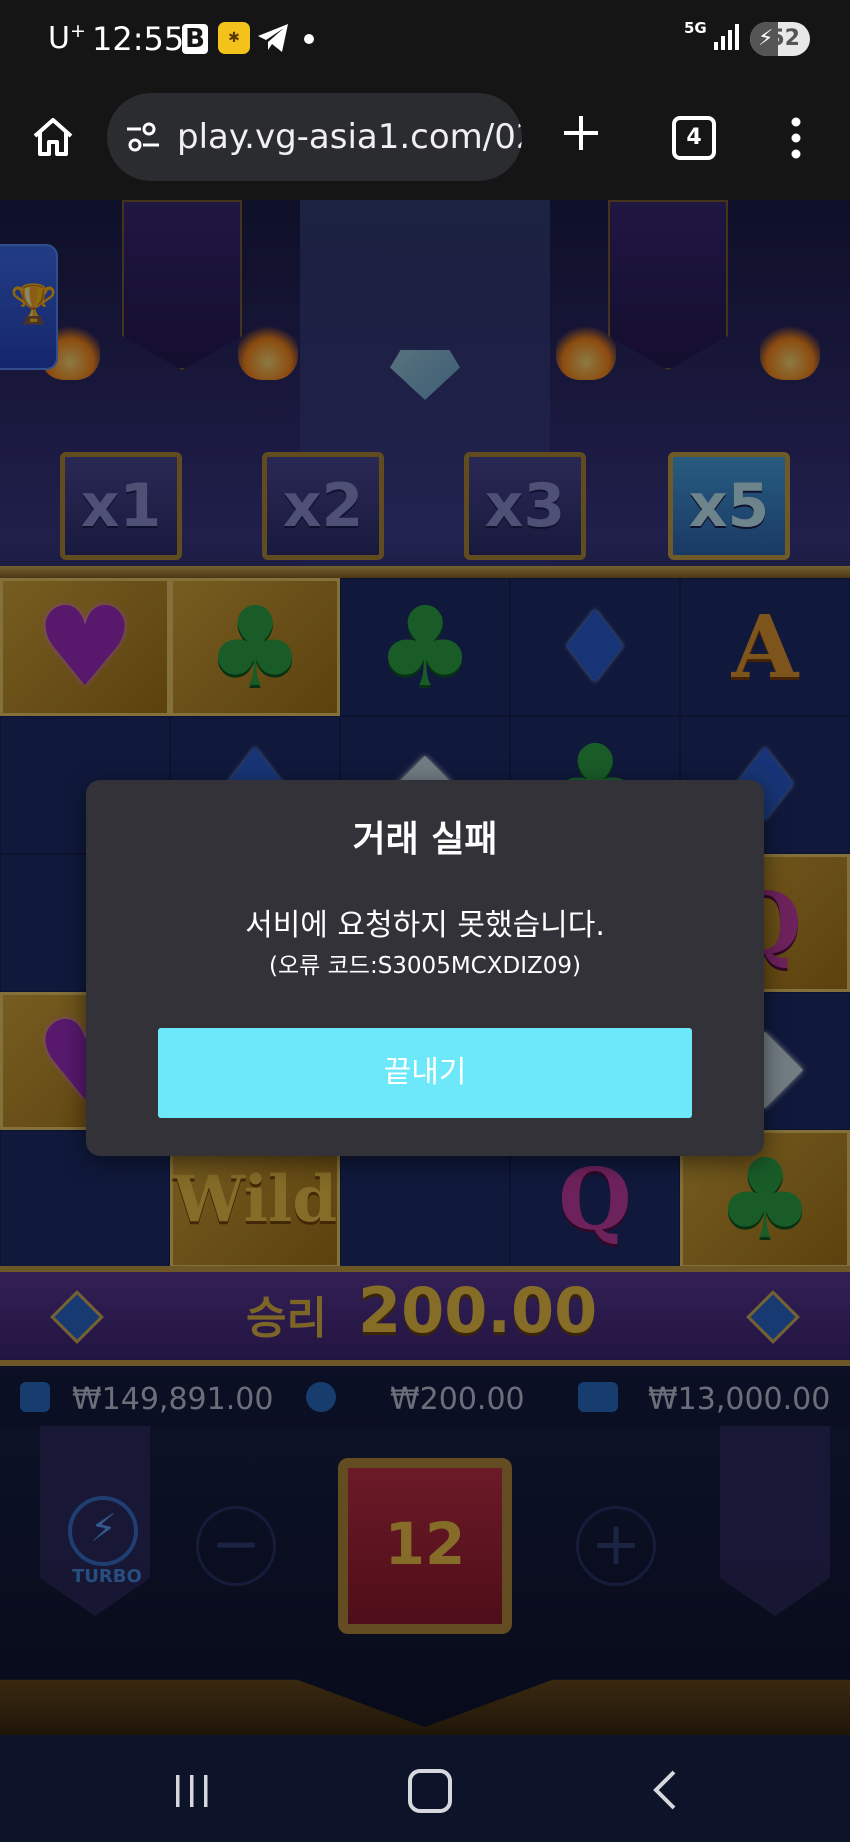 The height and width of the screenshot is (1842, 850). What do you see at coordinates (195, 39) in the screenshot?
I see `b-app-icon: B` at bounding box center [195, 39].